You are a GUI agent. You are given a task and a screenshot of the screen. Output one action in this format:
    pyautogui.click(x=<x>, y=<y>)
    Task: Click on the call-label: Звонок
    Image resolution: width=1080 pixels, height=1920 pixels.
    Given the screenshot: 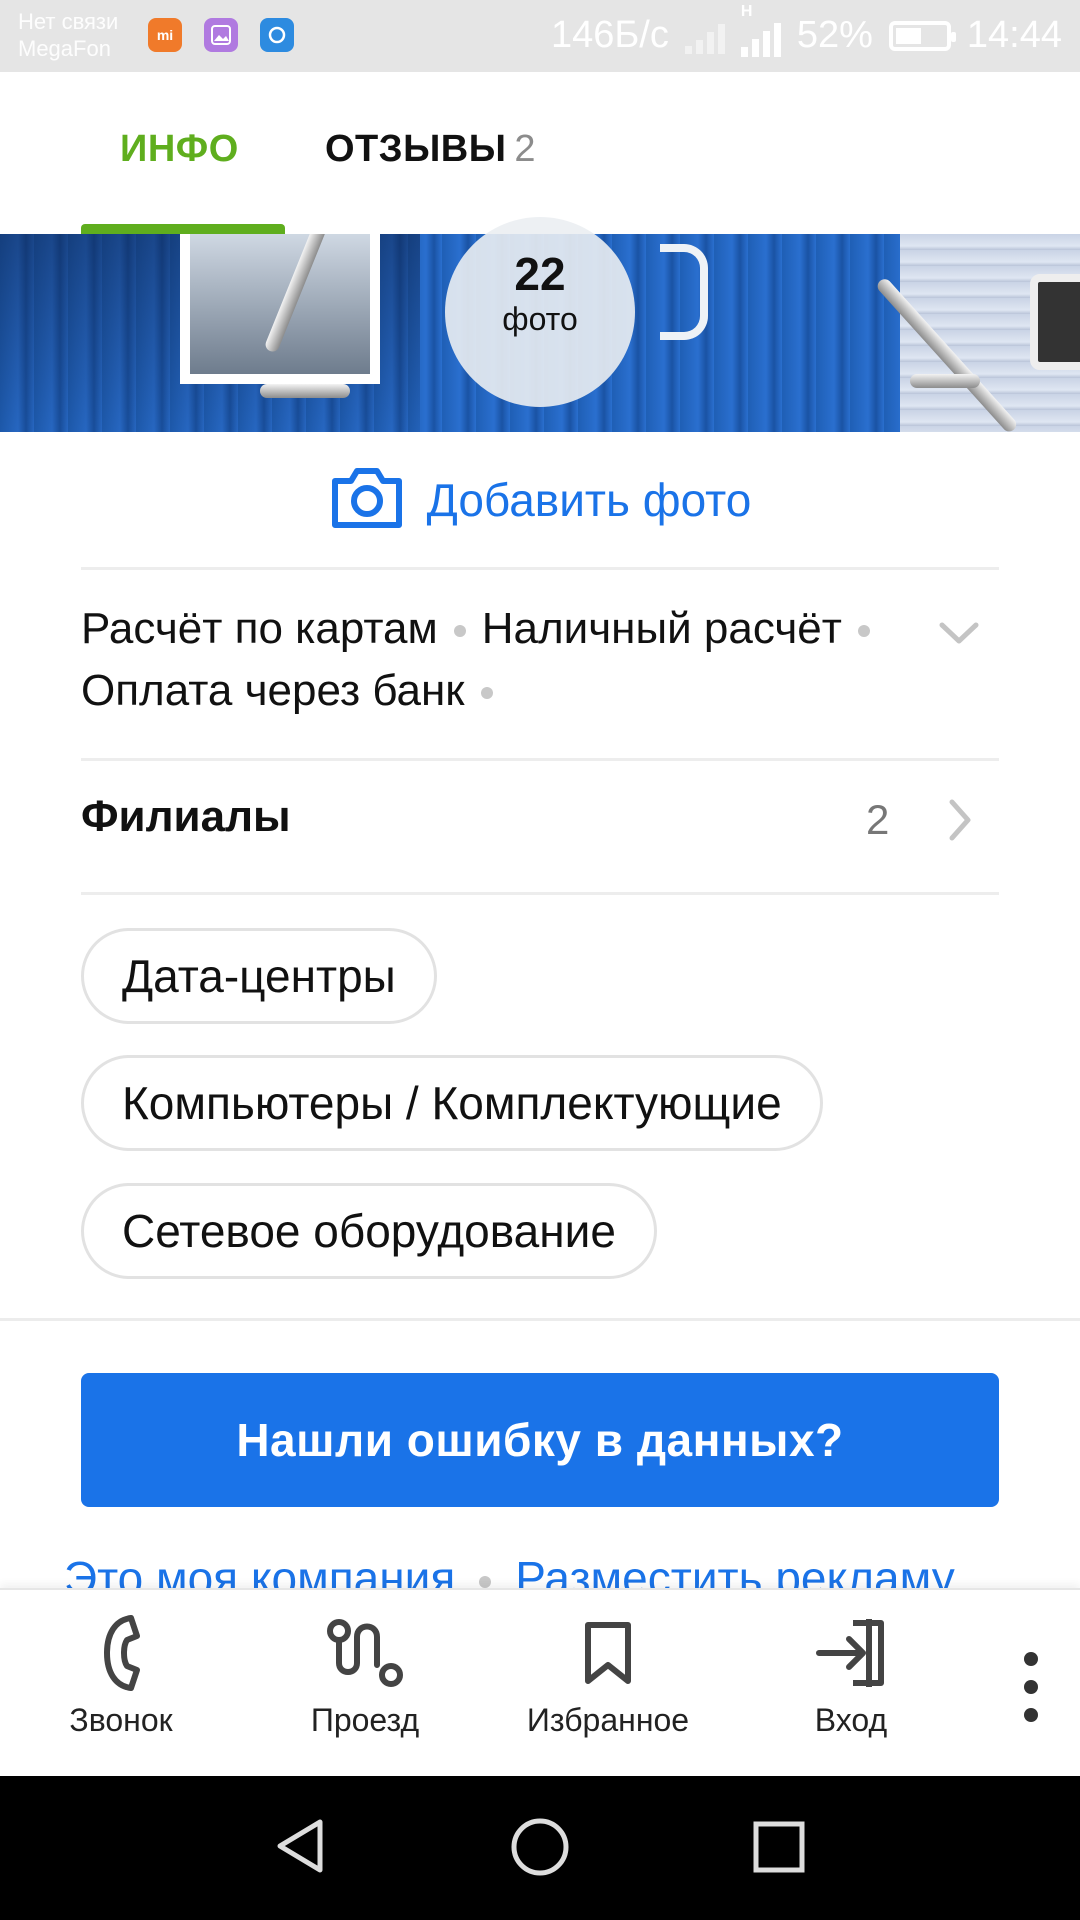 What is the action you would take?
    pyautogui.click(x=121, y=1720)
    